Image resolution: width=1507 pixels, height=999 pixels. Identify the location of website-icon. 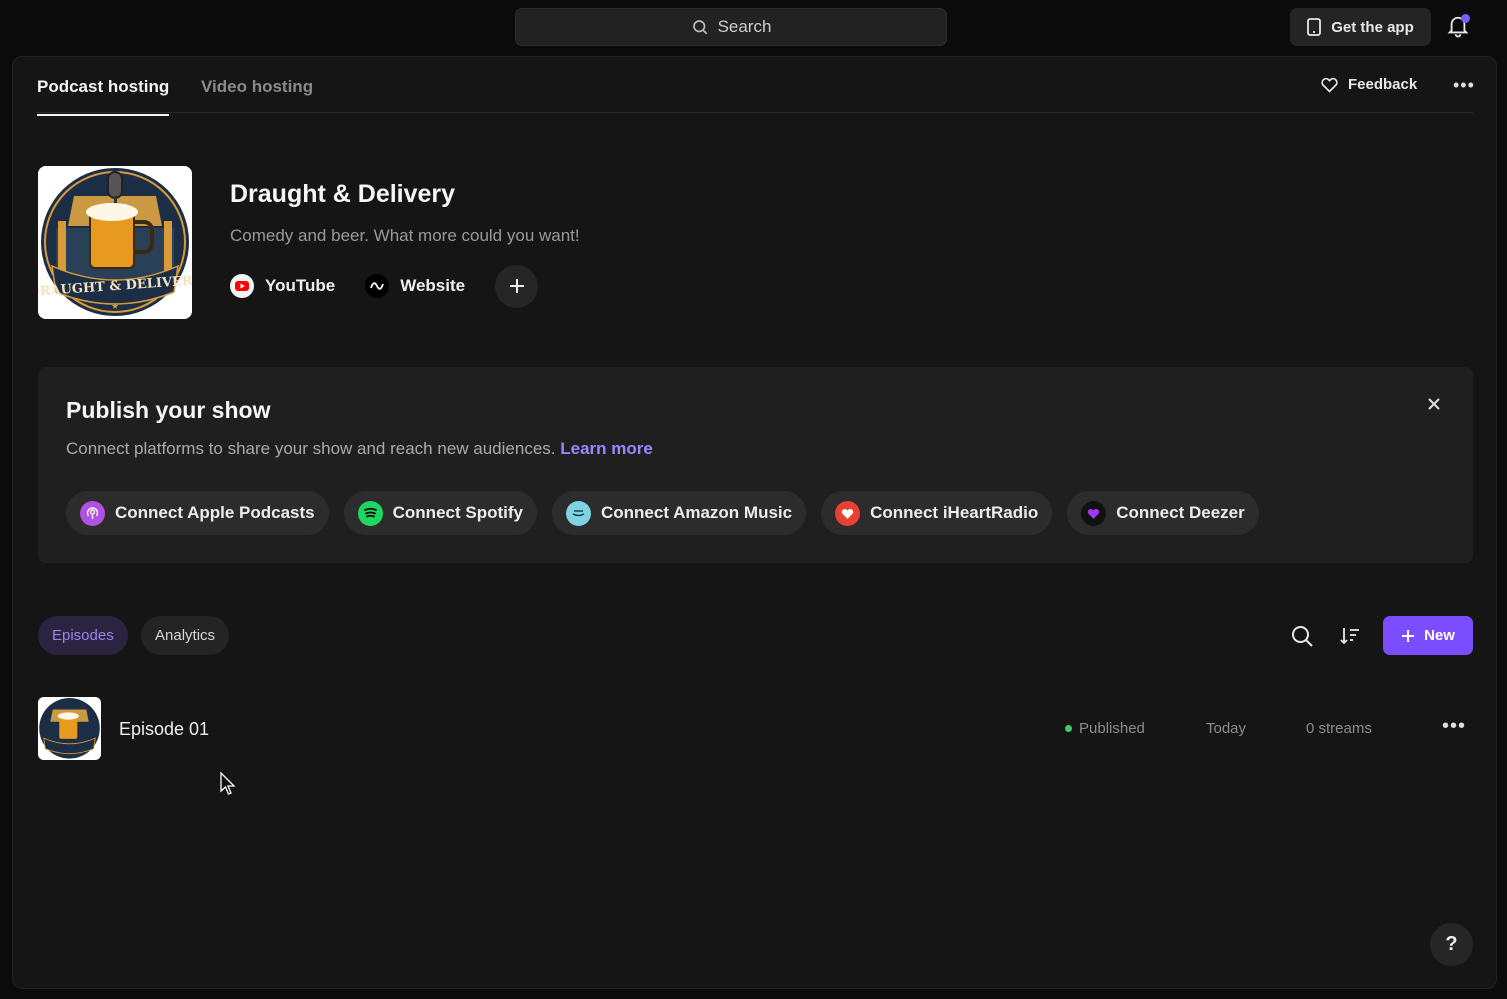
(377, 286).